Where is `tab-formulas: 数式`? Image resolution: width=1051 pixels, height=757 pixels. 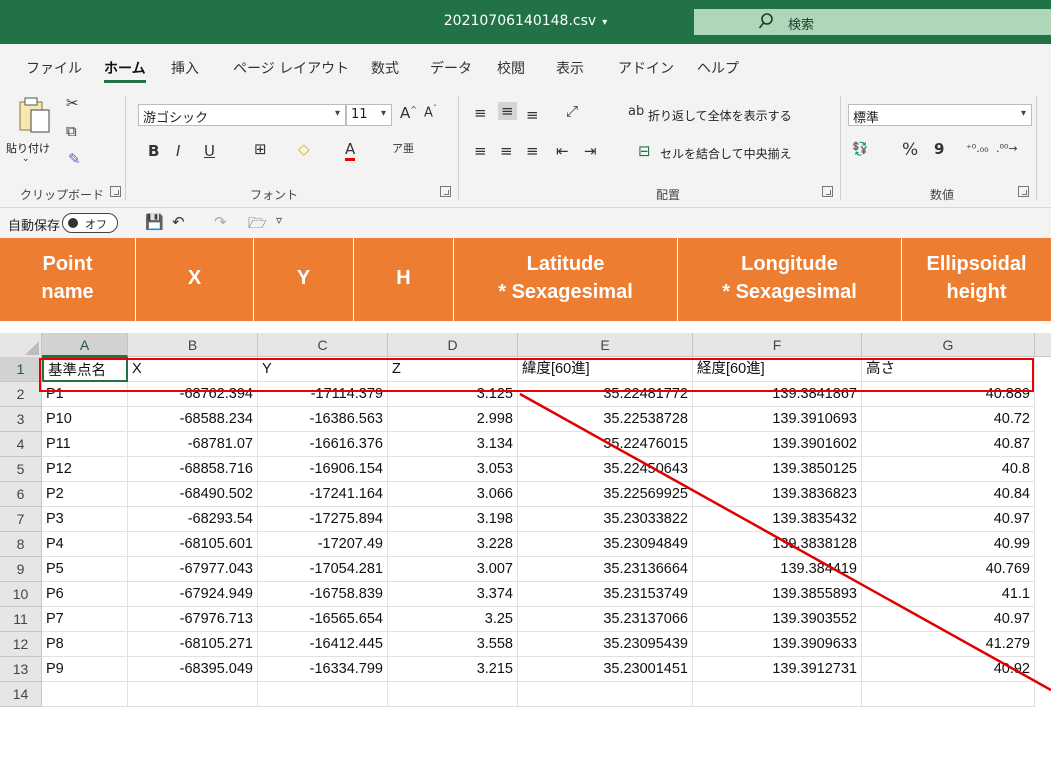 tab-formulas: 数式 is located at coordinates (385, 68).